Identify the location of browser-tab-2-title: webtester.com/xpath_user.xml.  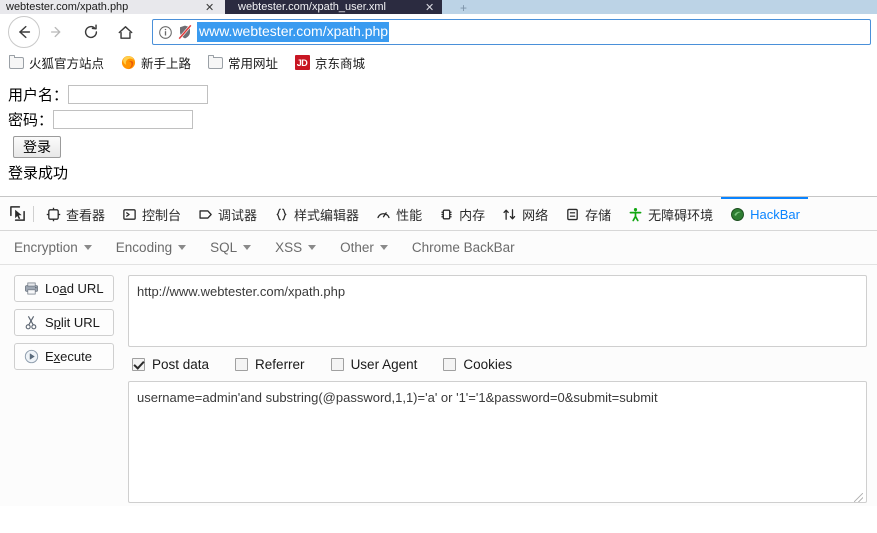
(312, 7).